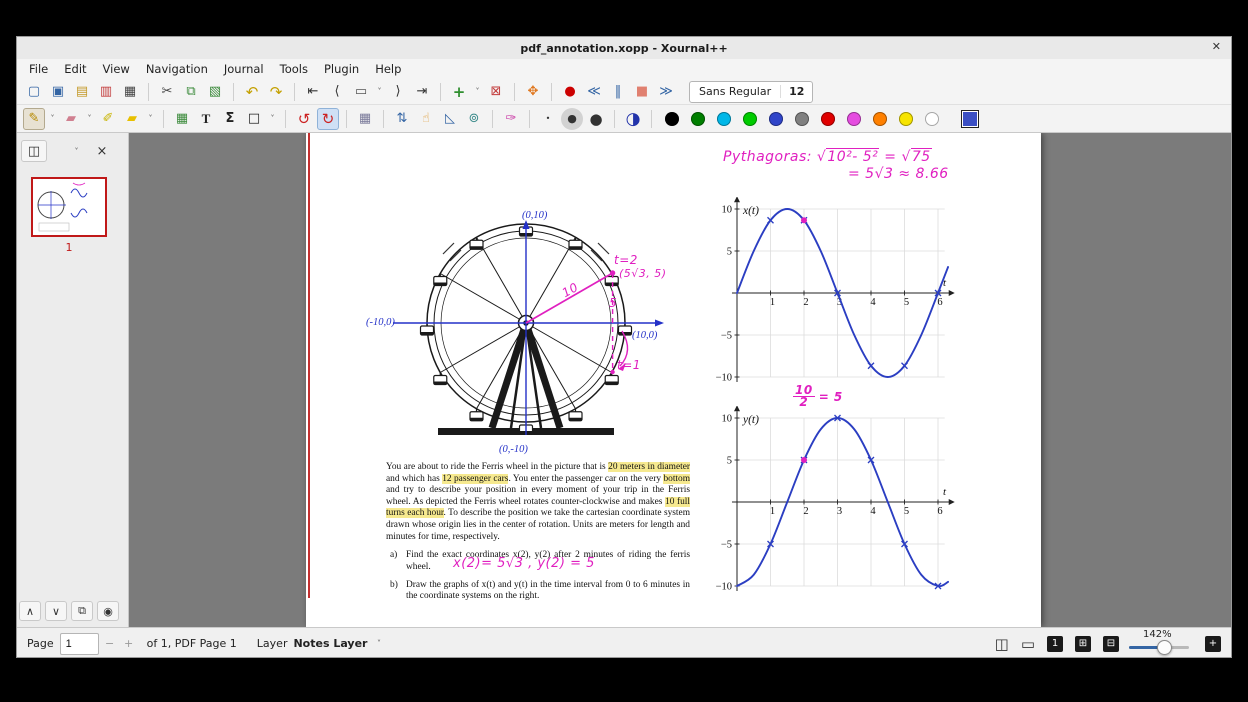 The image size is (1248, 702). Describe the element at coordinates (215, 92) in the screenshot. I see `paste-icon: ▧` at that location.